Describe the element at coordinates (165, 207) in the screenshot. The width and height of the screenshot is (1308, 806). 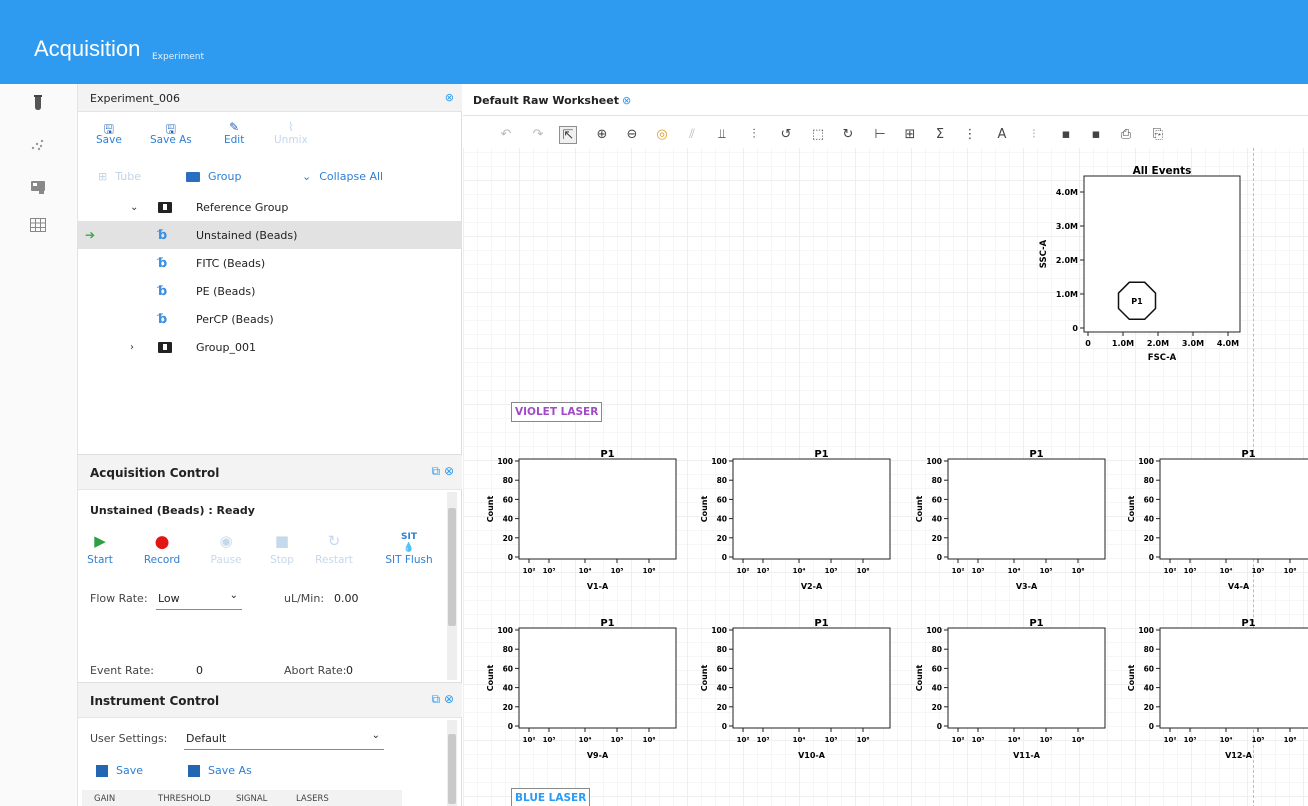
I see `folder-icon` at that location.